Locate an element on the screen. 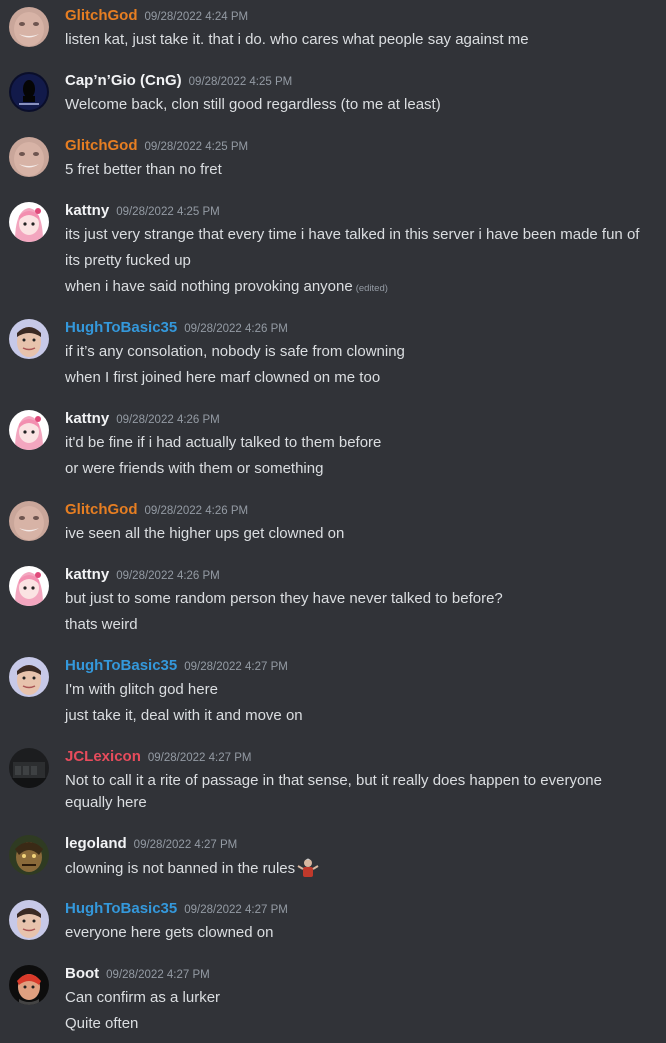  message-text: or were friends with them or something is located at coordinates (194, 468).